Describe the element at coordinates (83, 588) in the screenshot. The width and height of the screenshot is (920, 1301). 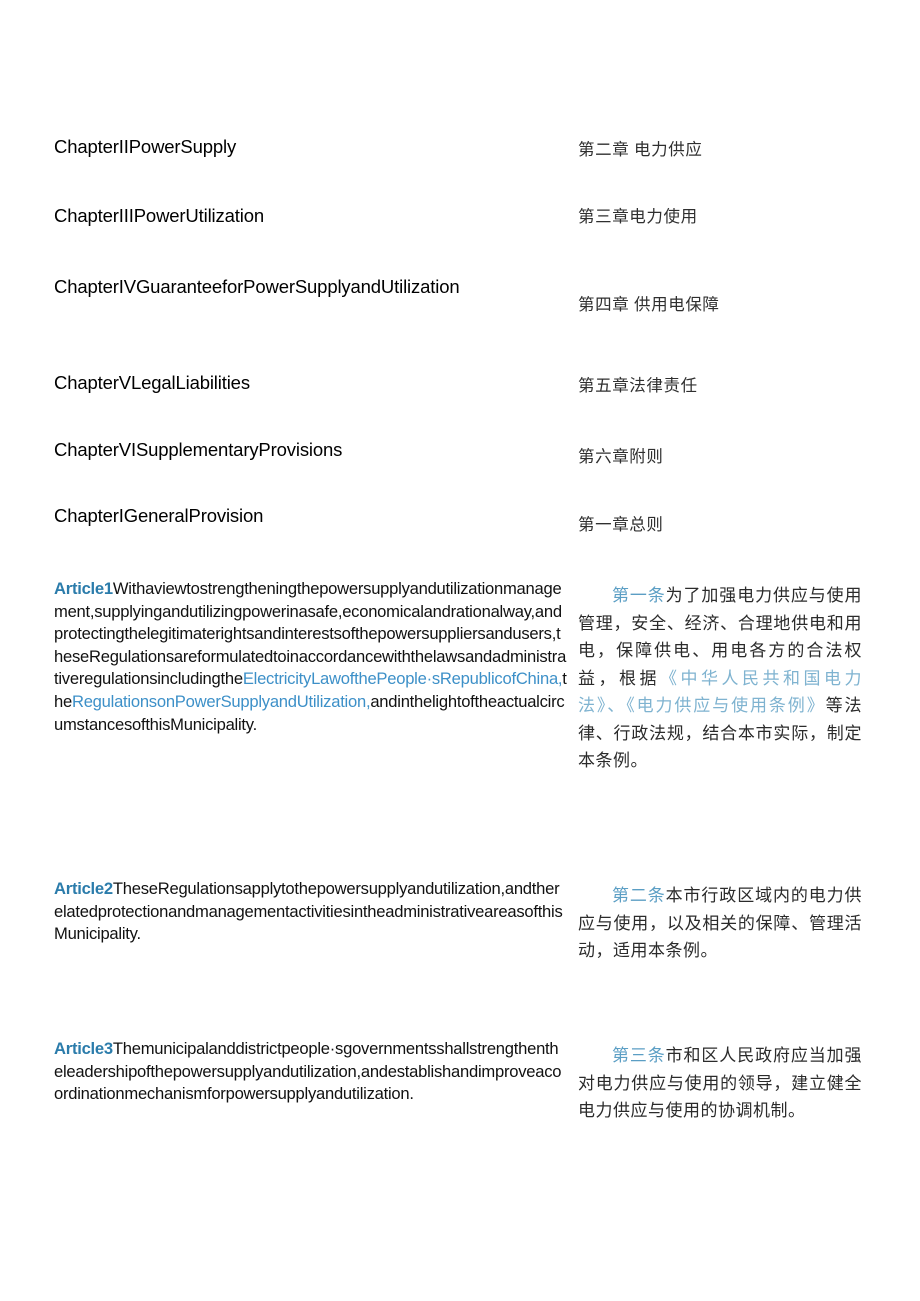
I see `article-number-en: Article1` at that location.